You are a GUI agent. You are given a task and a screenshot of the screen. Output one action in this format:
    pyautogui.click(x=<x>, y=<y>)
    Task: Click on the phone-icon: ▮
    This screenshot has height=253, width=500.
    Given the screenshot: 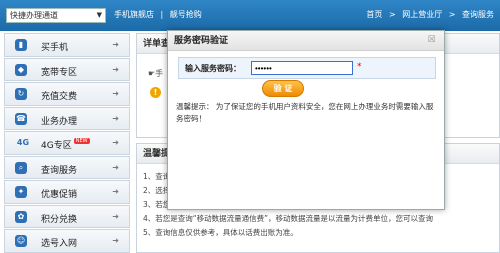 What is the action you would take?
    pyautogui.click(x=21, y=45)
    